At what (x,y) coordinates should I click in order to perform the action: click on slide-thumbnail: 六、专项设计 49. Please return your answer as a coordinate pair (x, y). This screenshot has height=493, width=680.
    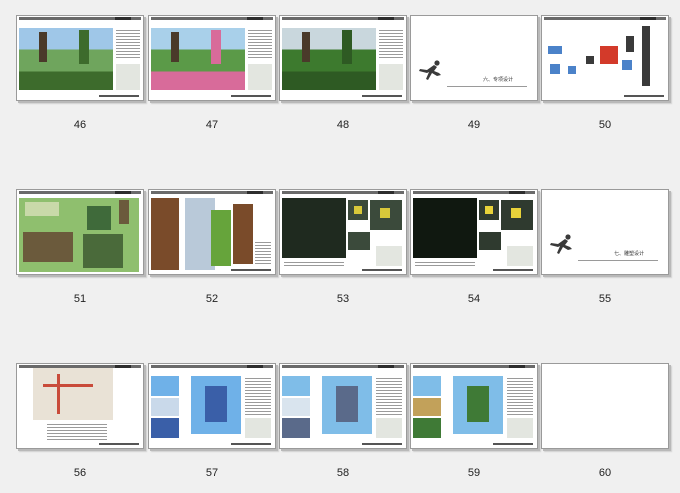
    Looking at the image, I should click on (475, 73).